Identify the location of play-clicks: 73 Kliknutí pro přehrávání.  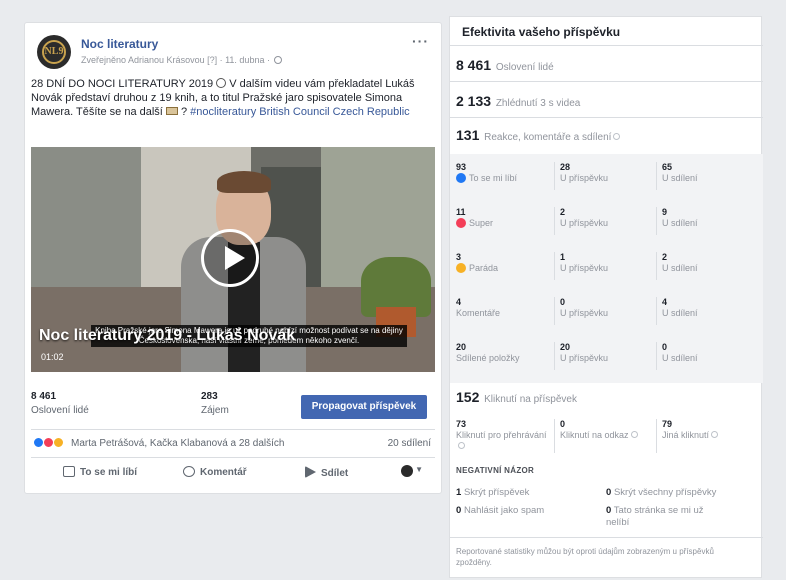
(502, 435).